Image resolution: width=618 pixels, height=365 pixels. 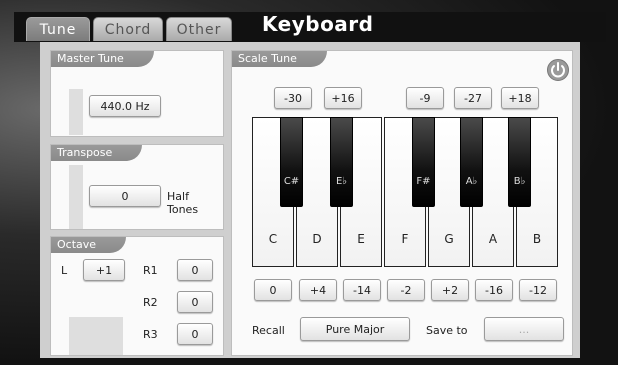 I want to click on scale-value-b-flat: +18, so click(x=520, y=98).